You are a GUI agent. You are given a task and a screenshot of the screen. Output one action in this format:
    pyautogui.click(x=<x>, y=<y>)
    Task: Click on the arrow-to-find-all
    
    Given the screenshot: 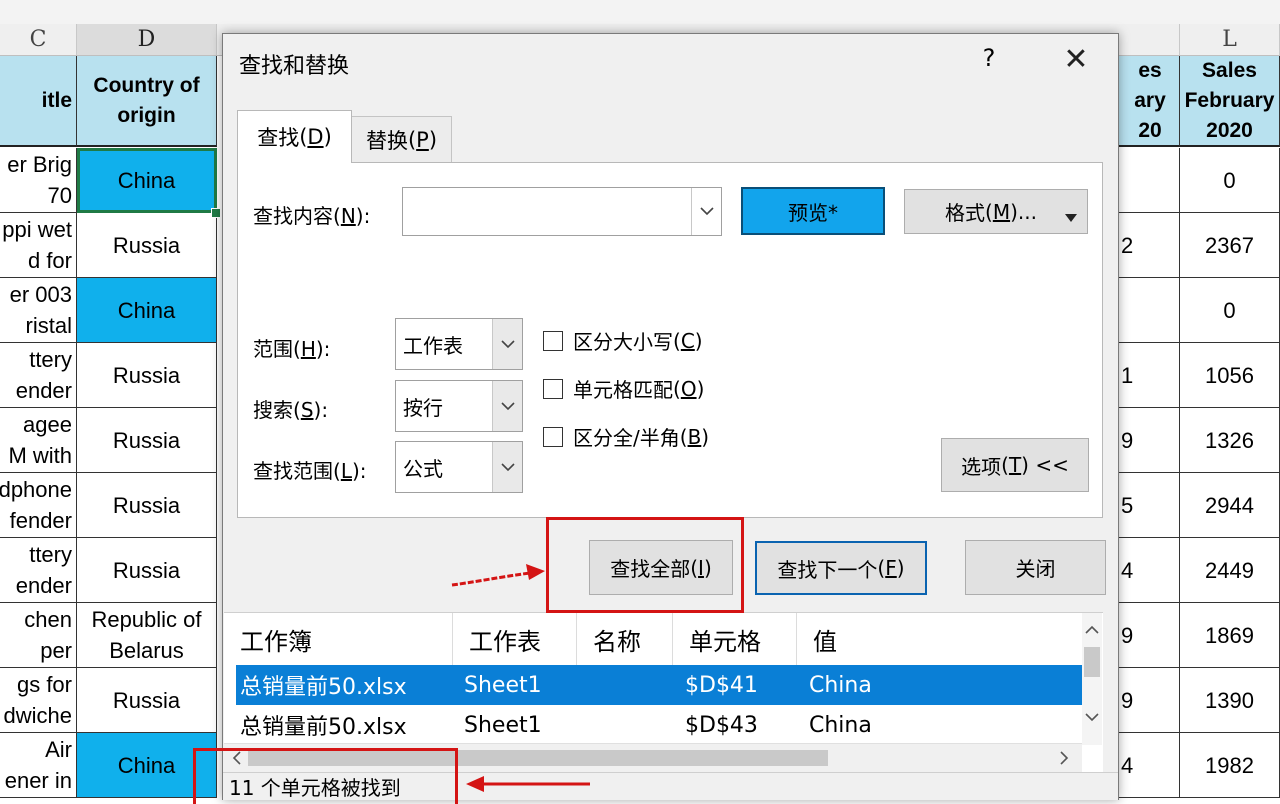 What is the action you would take?
    pyautogui.click(x=498, y=575)
    